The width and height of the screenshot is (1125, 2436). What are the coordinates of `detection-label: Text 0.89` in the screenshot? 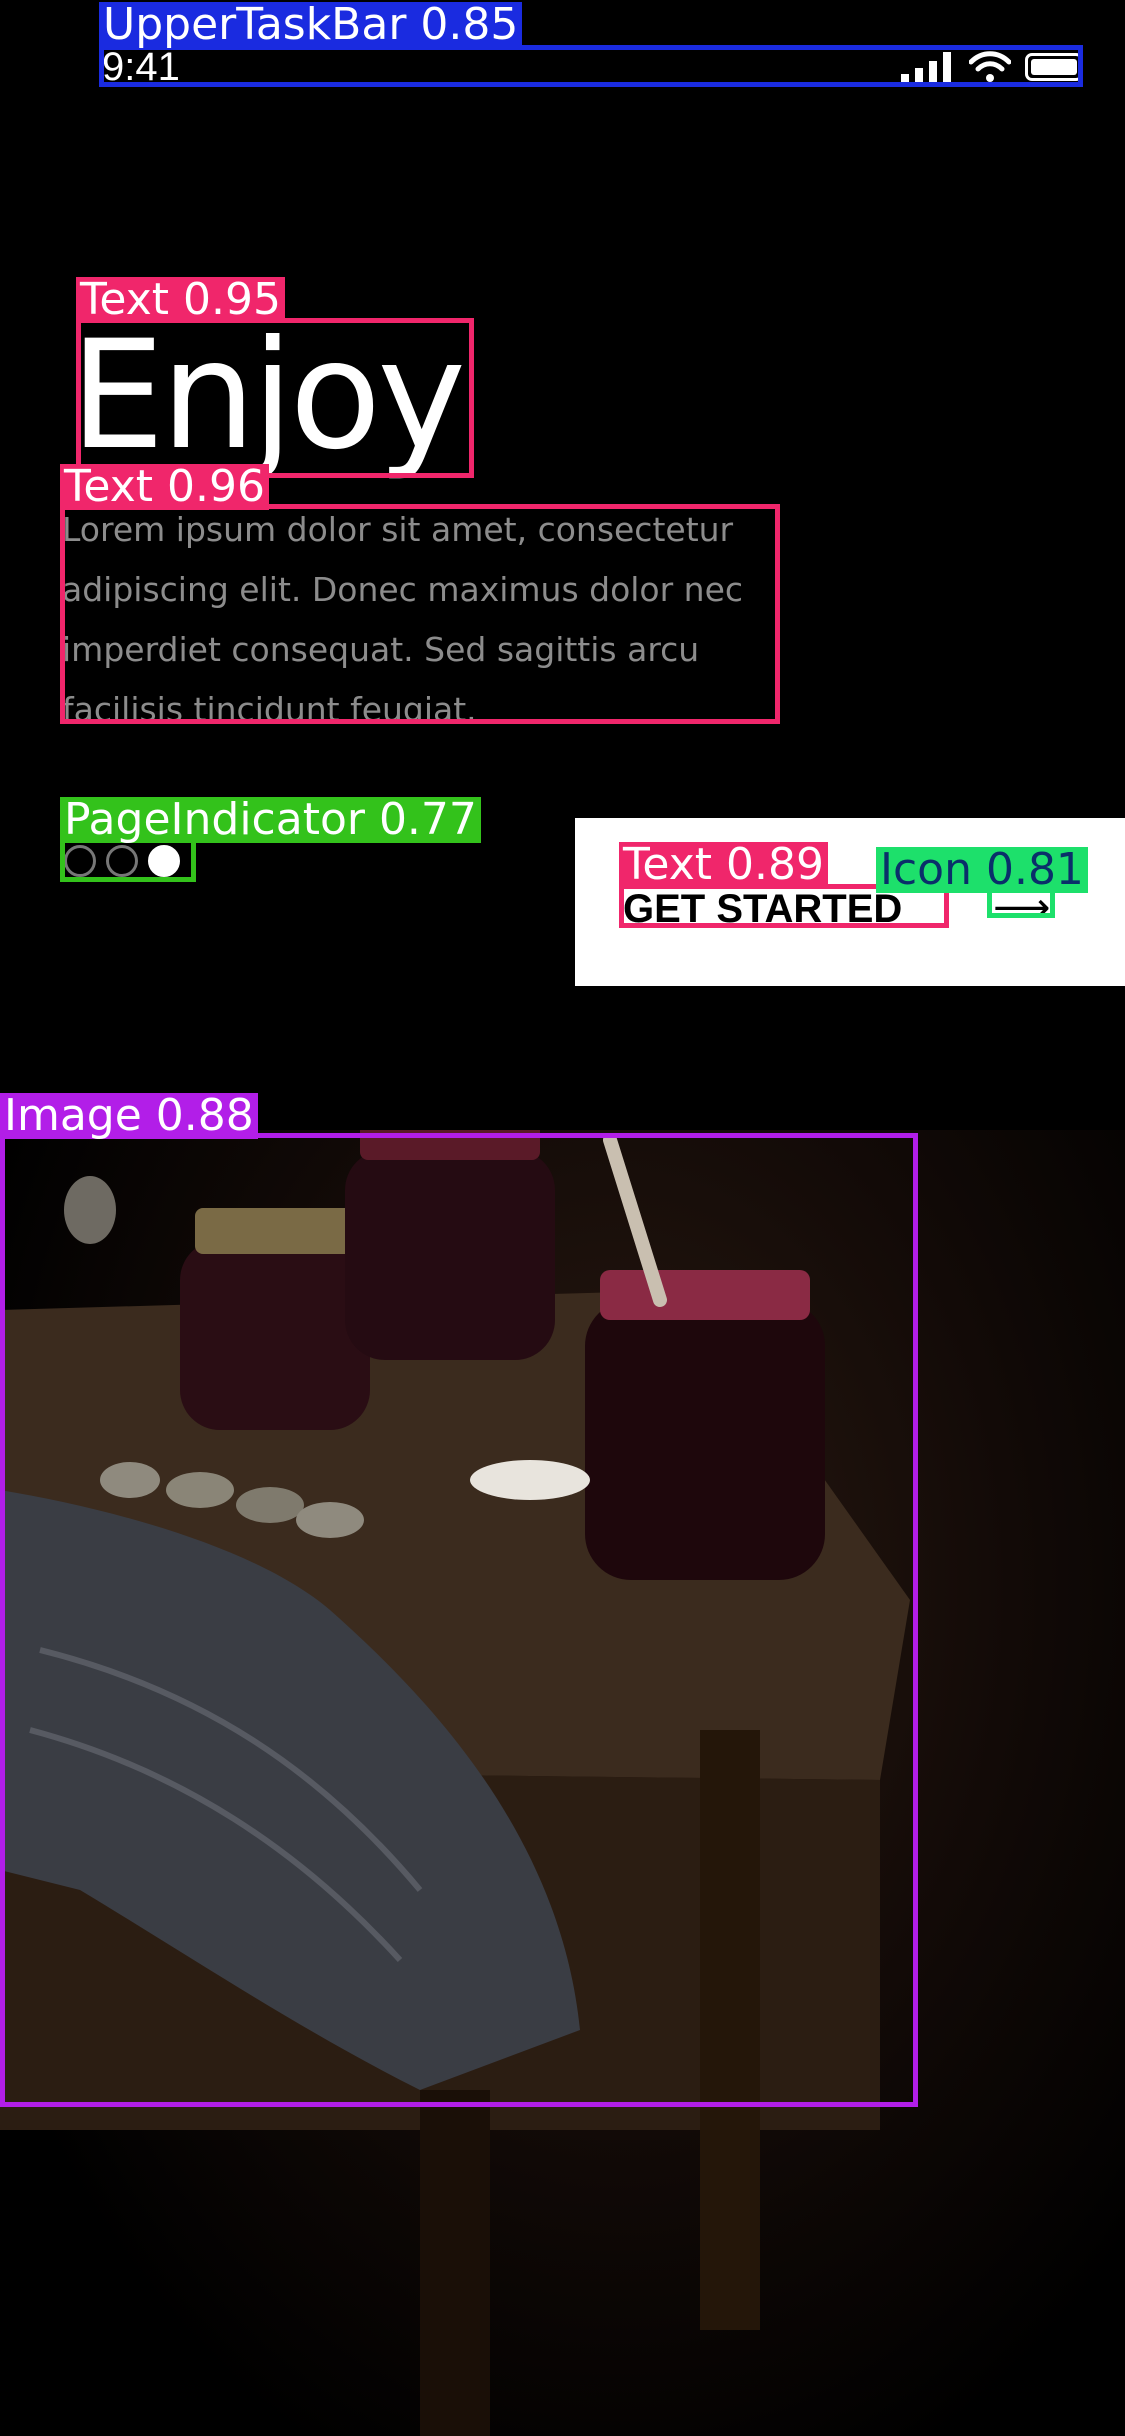 It's located at (723, 865).